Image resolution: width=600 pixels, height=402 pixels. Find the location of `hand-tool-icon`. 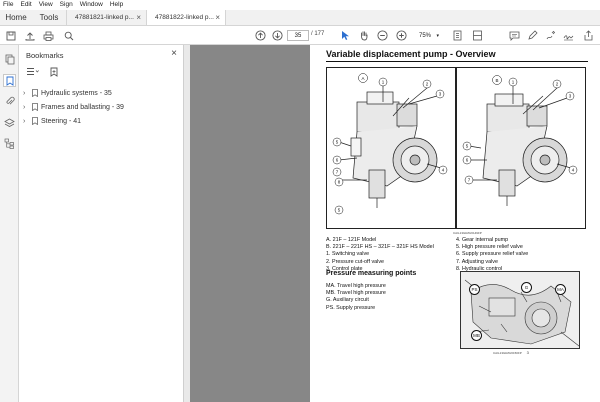

hand-tool-icon is located at coordinates (363, 35).